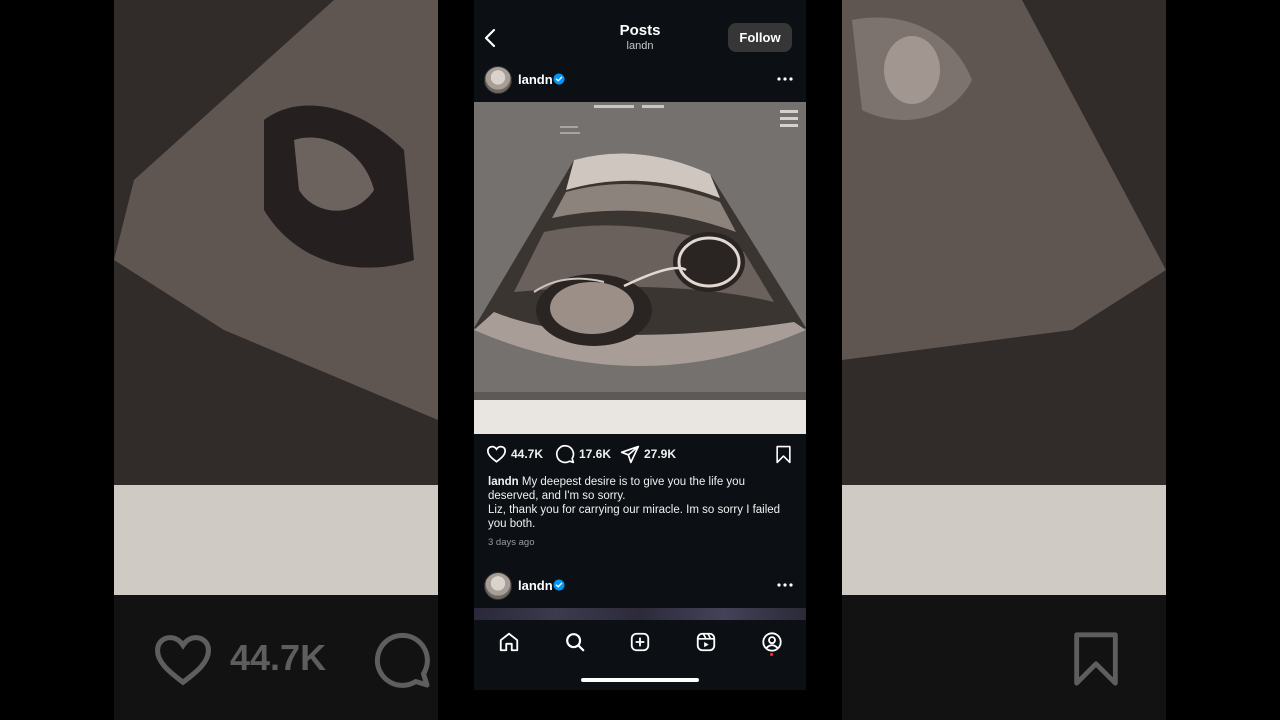 This screenshot has width=1280, height=720. I want to click on post-actions: 44.7K 17.6K 27.9K, so click(640, 455).